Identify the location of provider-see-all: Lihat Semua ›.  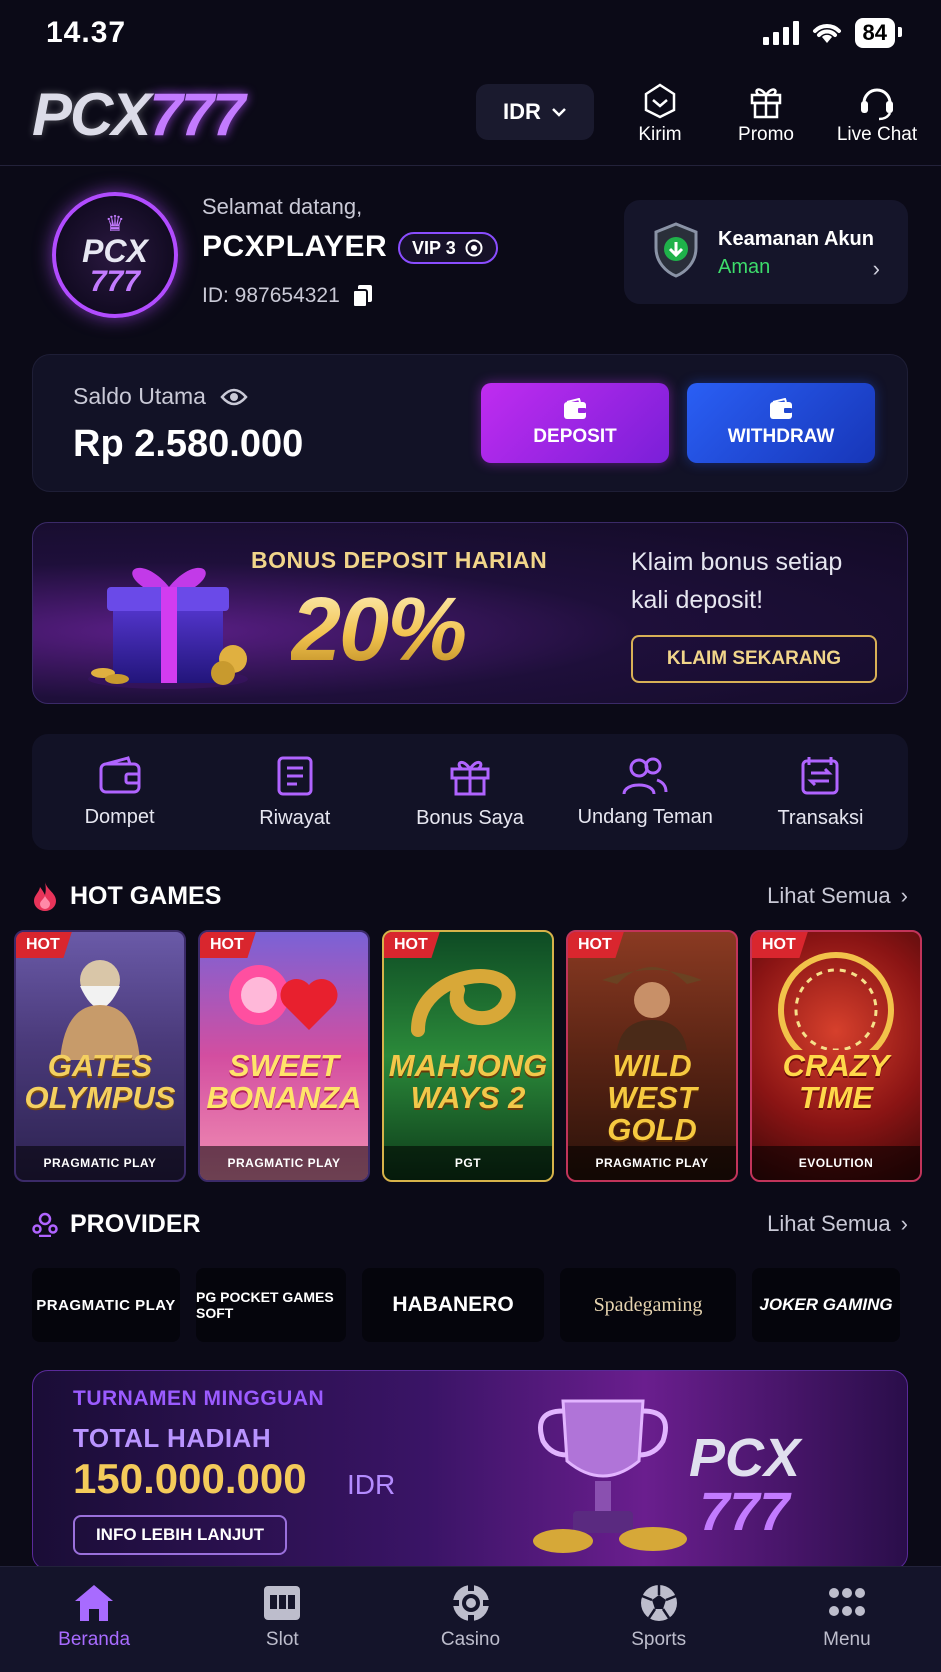
(837, 1224).